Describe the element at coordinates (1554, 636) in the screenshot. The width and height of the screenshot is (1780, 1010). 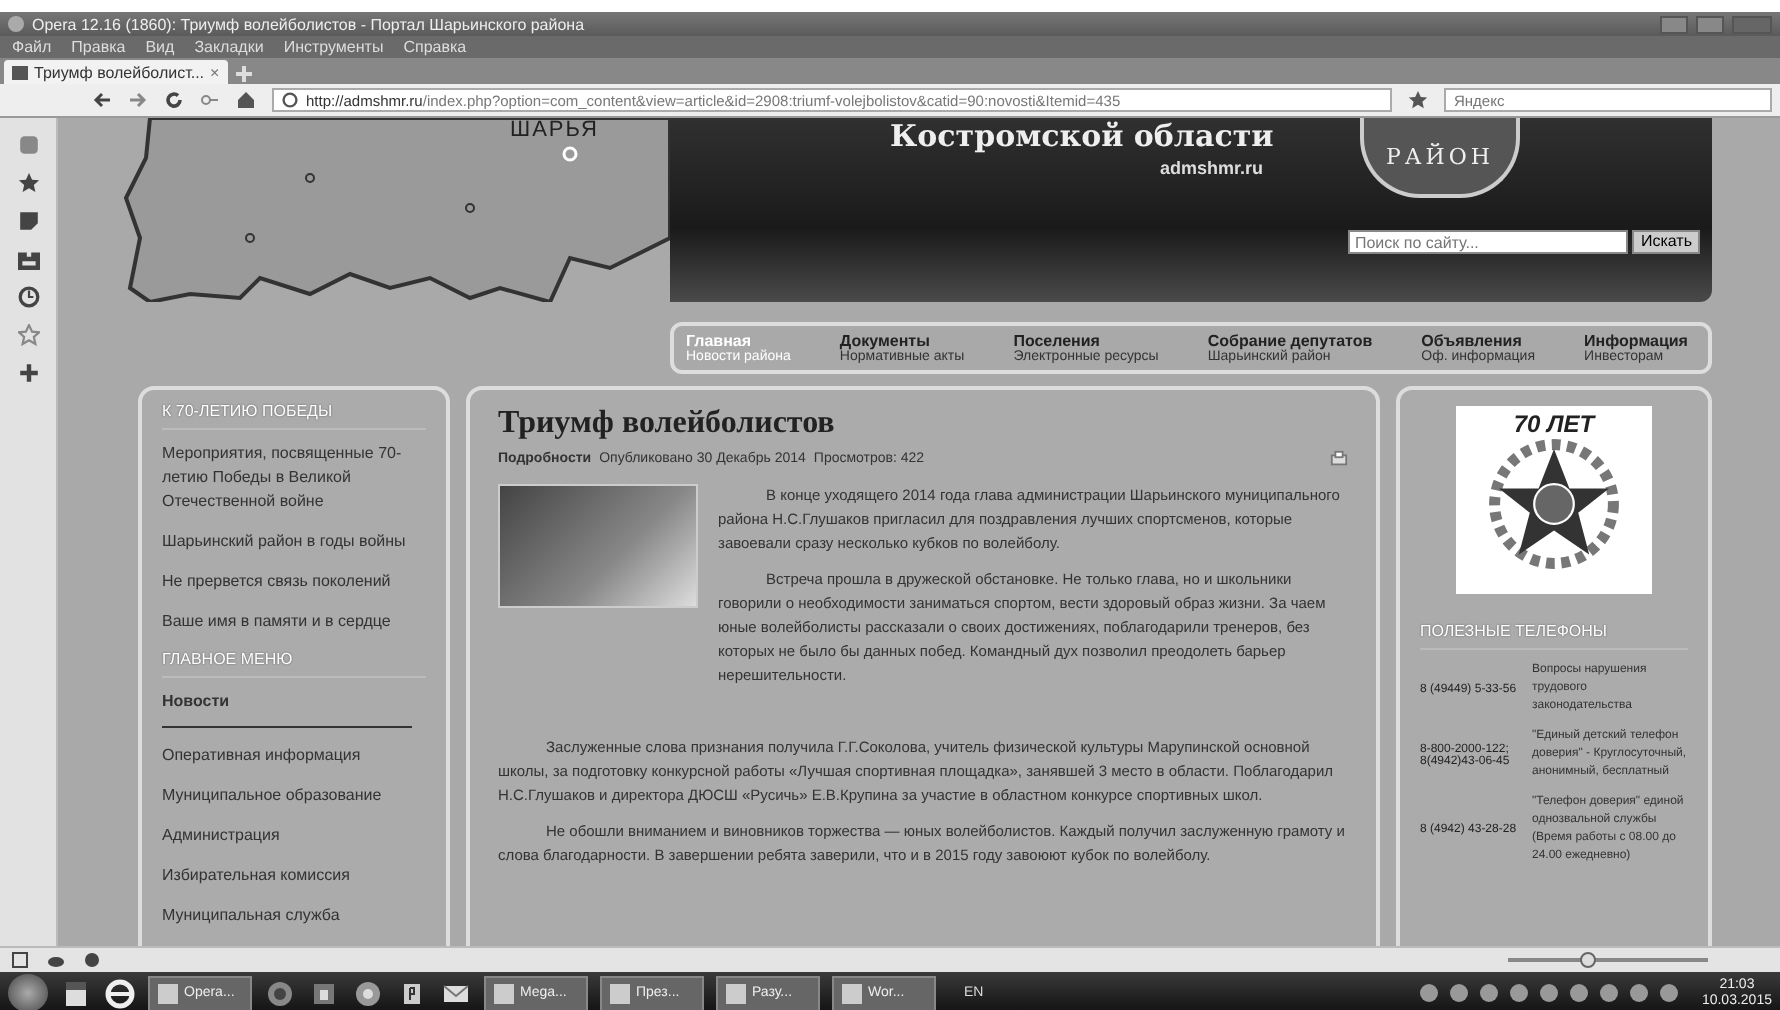
I see `section-heading: ПОЛЕЗНЫЕ ТЕЛЕФОНЫ` at that location.